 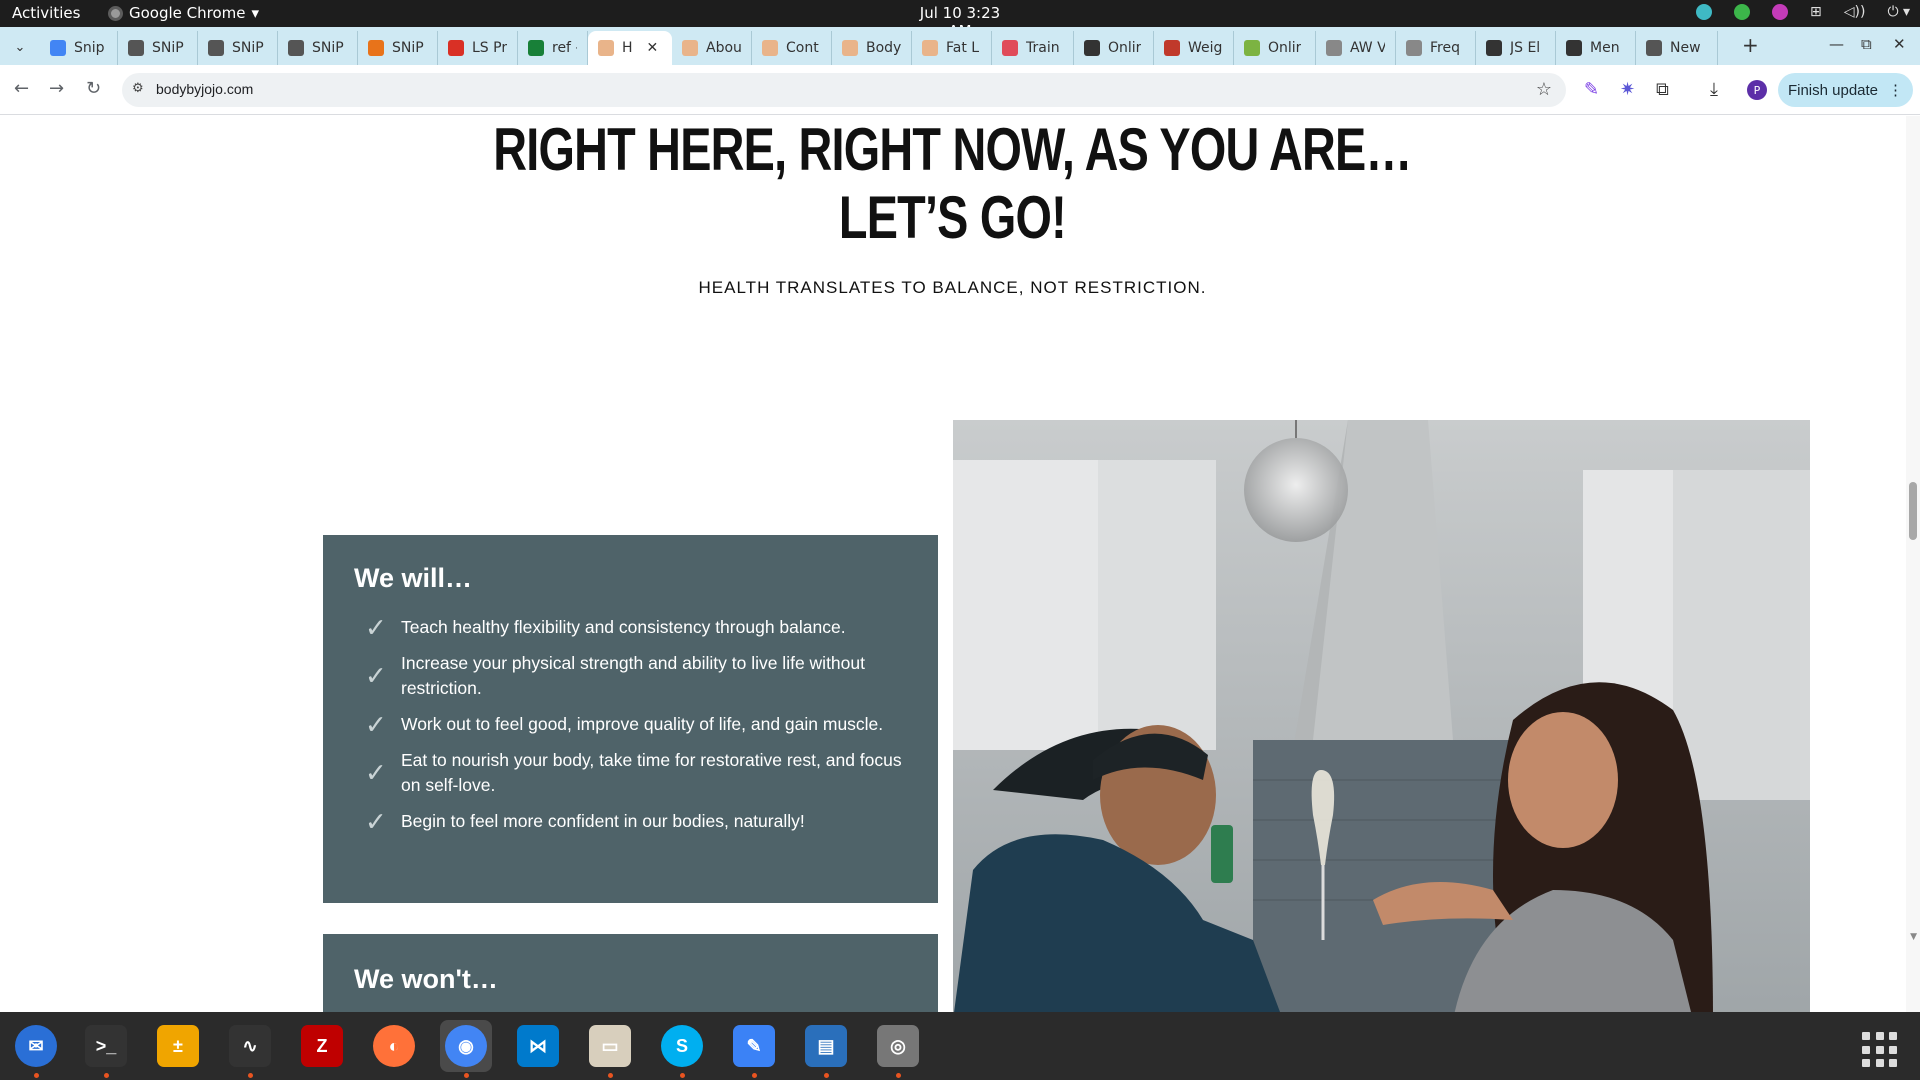 I want to click on site-info-icon: ⚙, so click(x=138, y=88).